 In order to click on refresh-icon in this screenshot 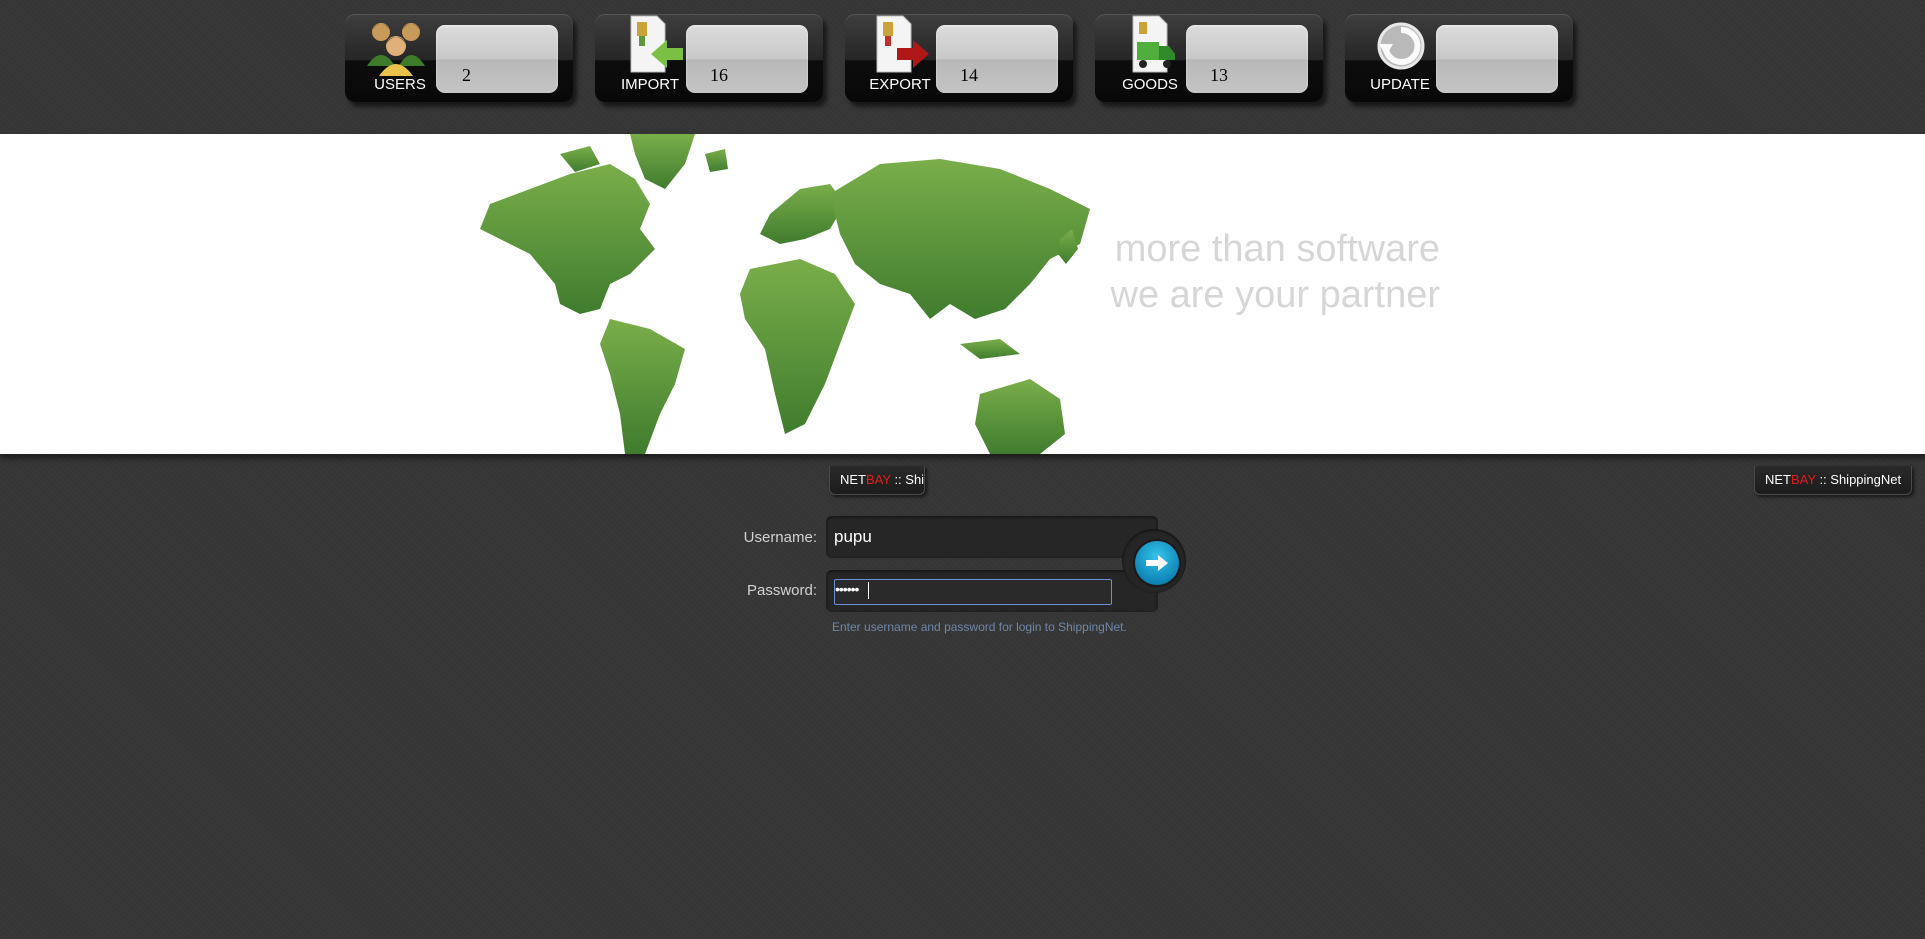, I will do `click(1401, 46)`.